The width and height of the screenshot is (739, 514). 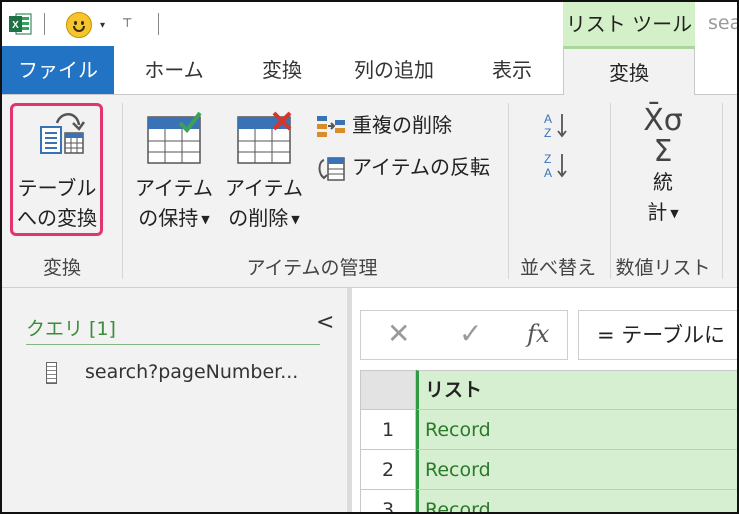 I want to click on fx-icon: fx, so click(x=538, y=334).